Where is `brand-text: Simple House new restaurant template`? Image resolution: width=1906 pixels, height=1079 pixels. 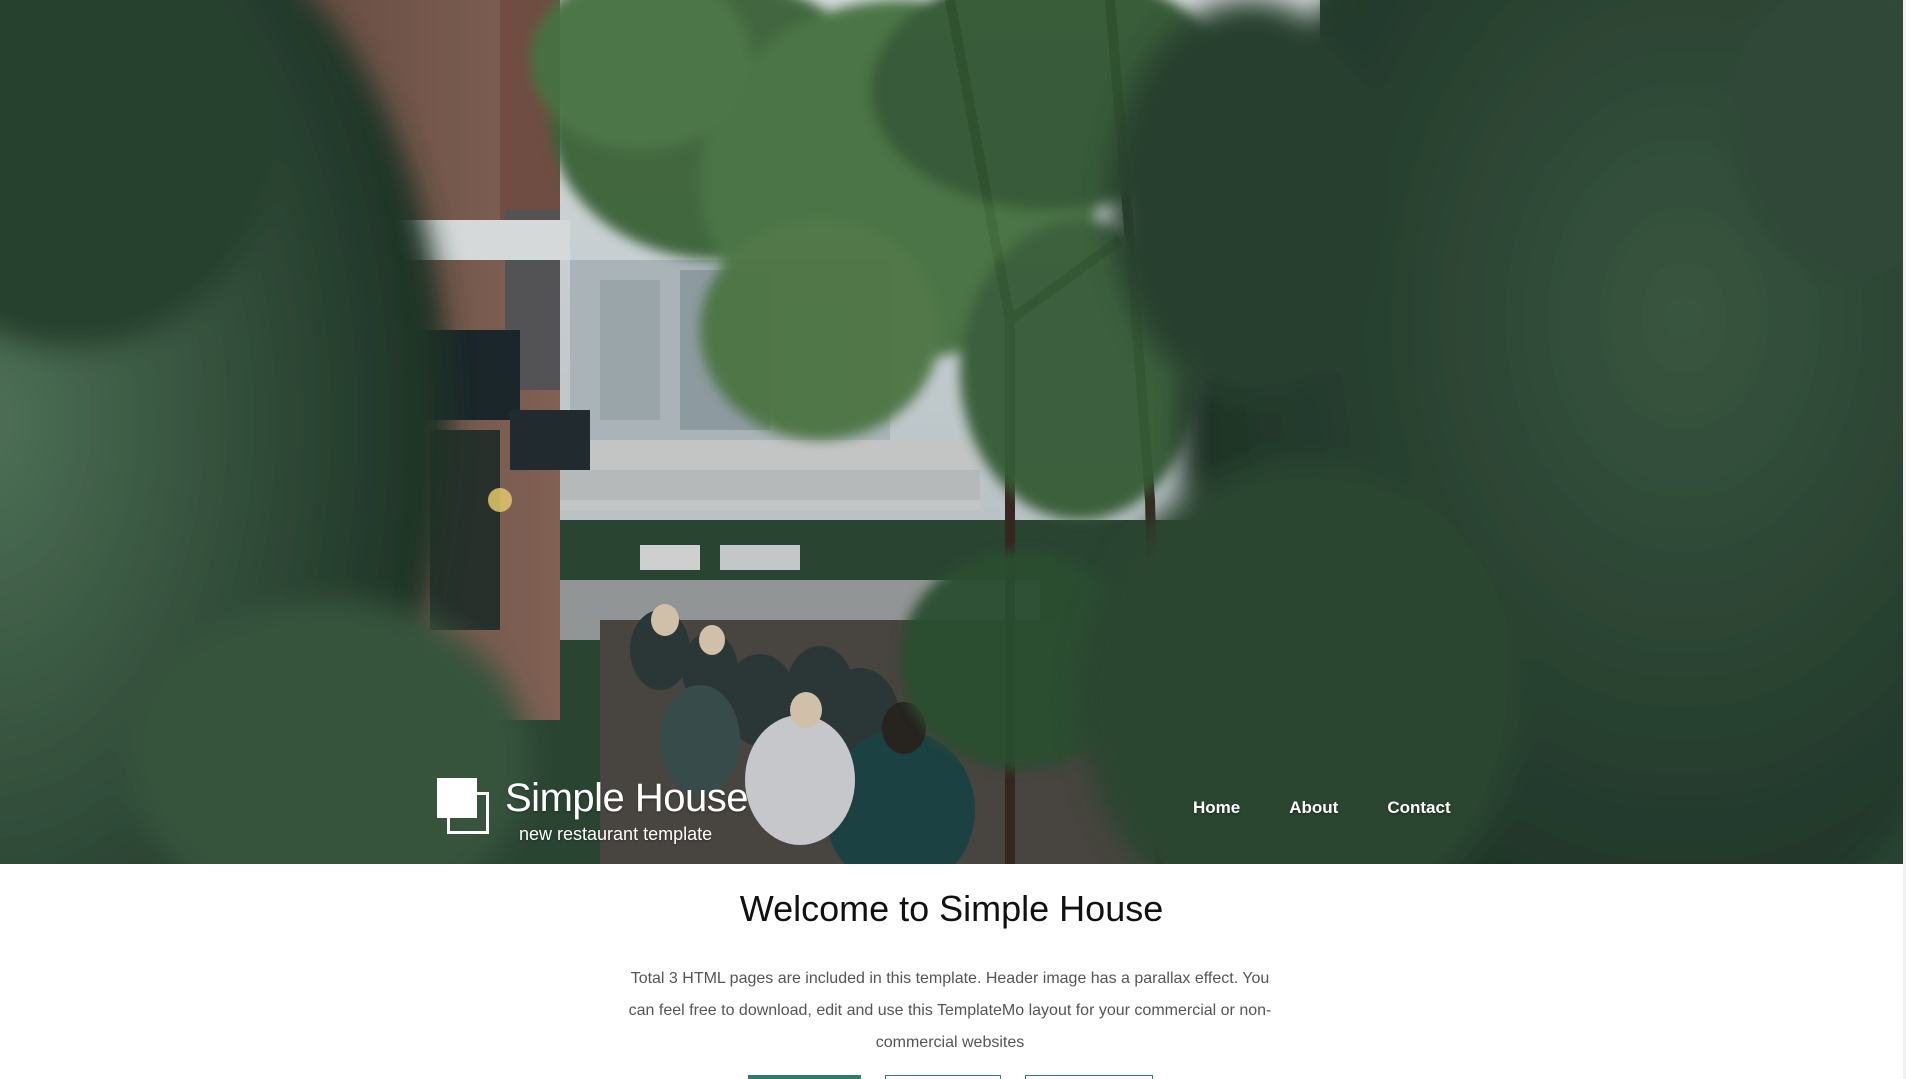
brand-text: Simple House new restaurant template is located at coordinates (627, 810).